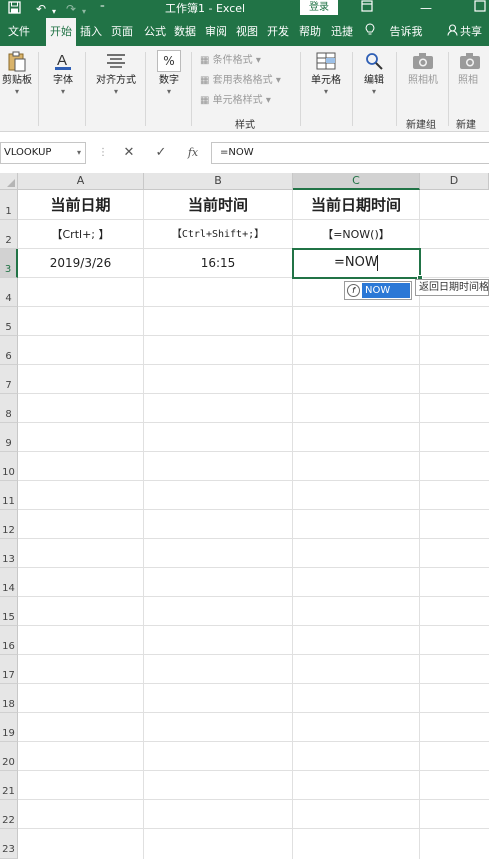  Describe the element at coordinates (61, 32) in the screenshot. I see `tab-home: 开始` at that location.